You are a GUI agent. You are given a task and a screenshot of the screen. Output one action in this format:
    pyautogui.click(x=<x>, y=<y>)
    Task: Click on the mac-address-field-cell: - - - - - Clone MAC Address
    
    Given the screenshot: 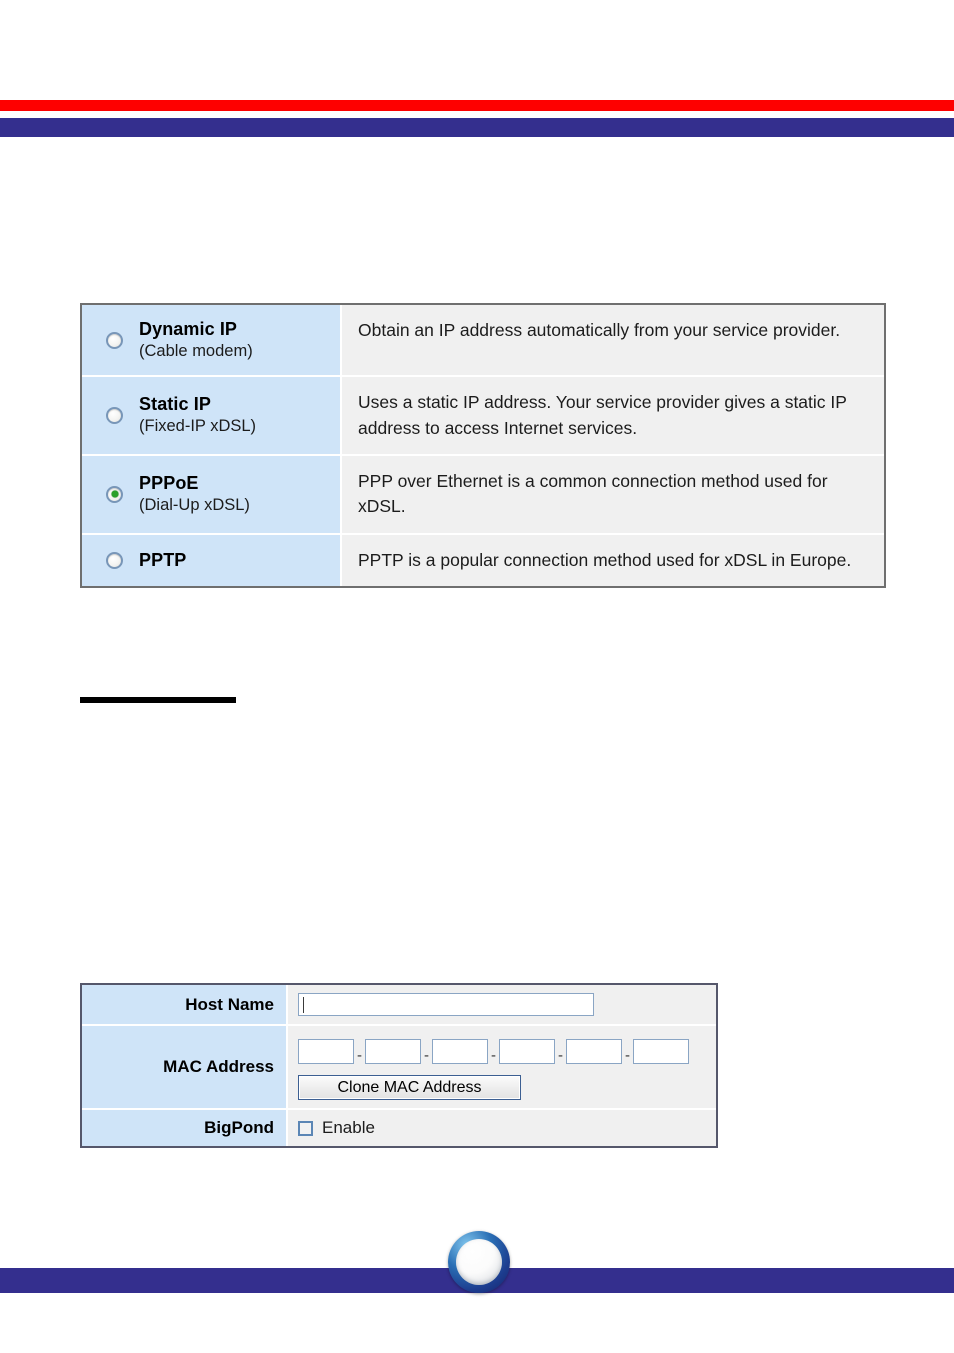 What is the action you would take?
    pyautogui.click(x=502, y=1067)
    